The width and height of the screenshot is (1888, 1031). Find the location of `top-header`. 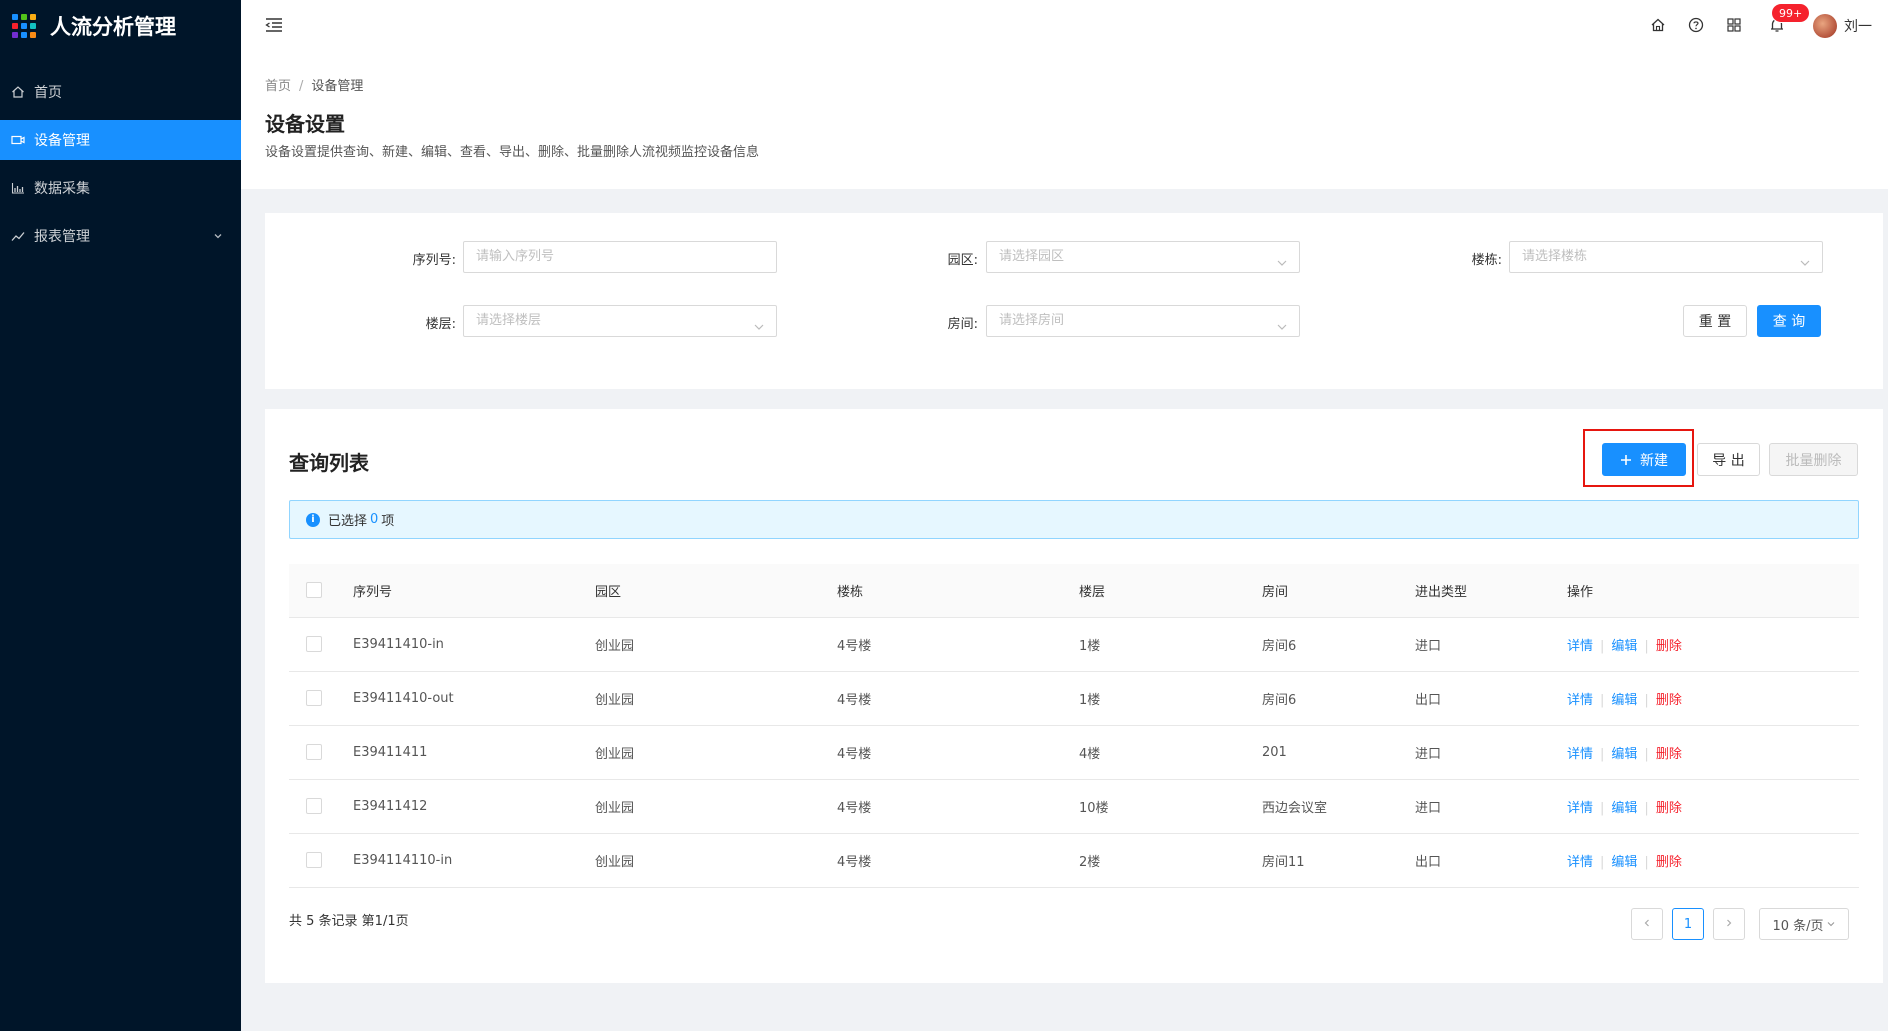

top-header is located at coordinates (1064, 26).